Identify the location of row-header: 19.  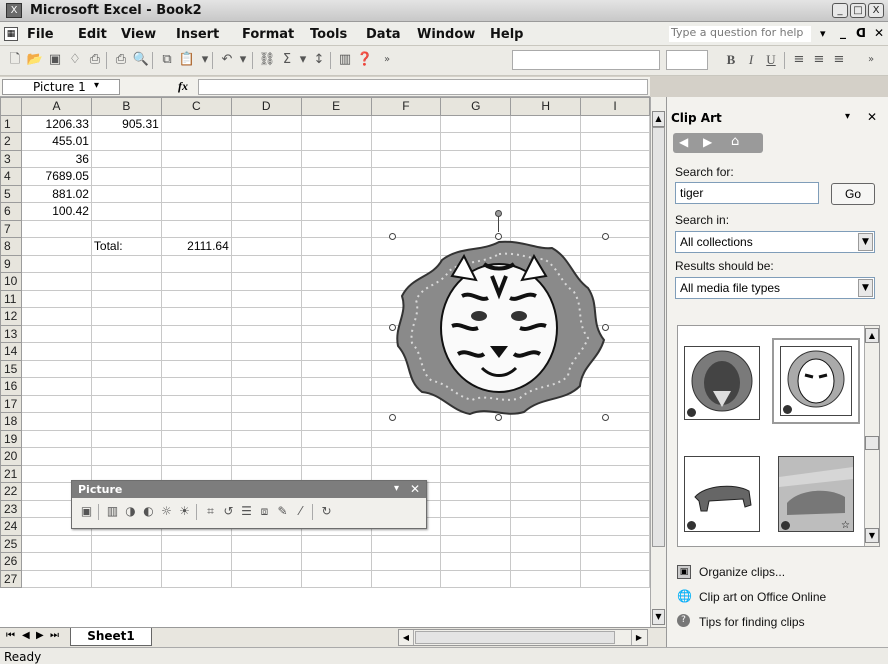
(11, 438).